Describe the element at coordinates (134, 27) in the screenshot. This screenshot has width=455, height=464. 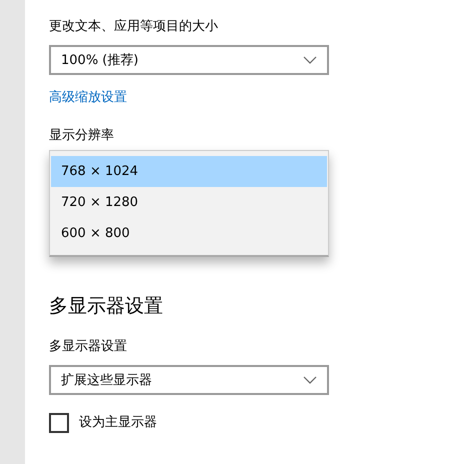
I see `scale-label: 更改文本、应用等项目的大小` at that location.